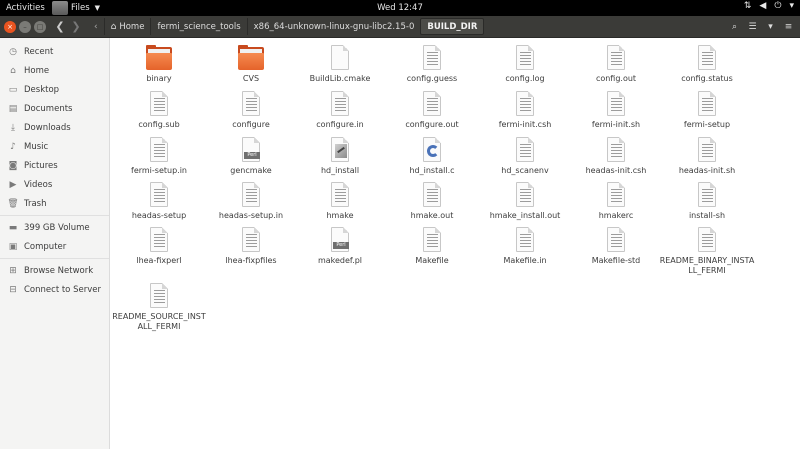 The image size is (800, 449). I want to click on video-icon: ▶, so click(13, 184).